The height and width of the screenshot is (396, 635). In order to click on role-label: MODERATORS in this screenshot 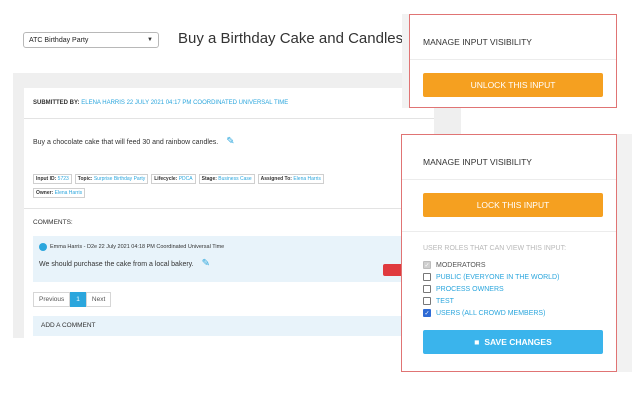, I will do `click(461, 265)`.